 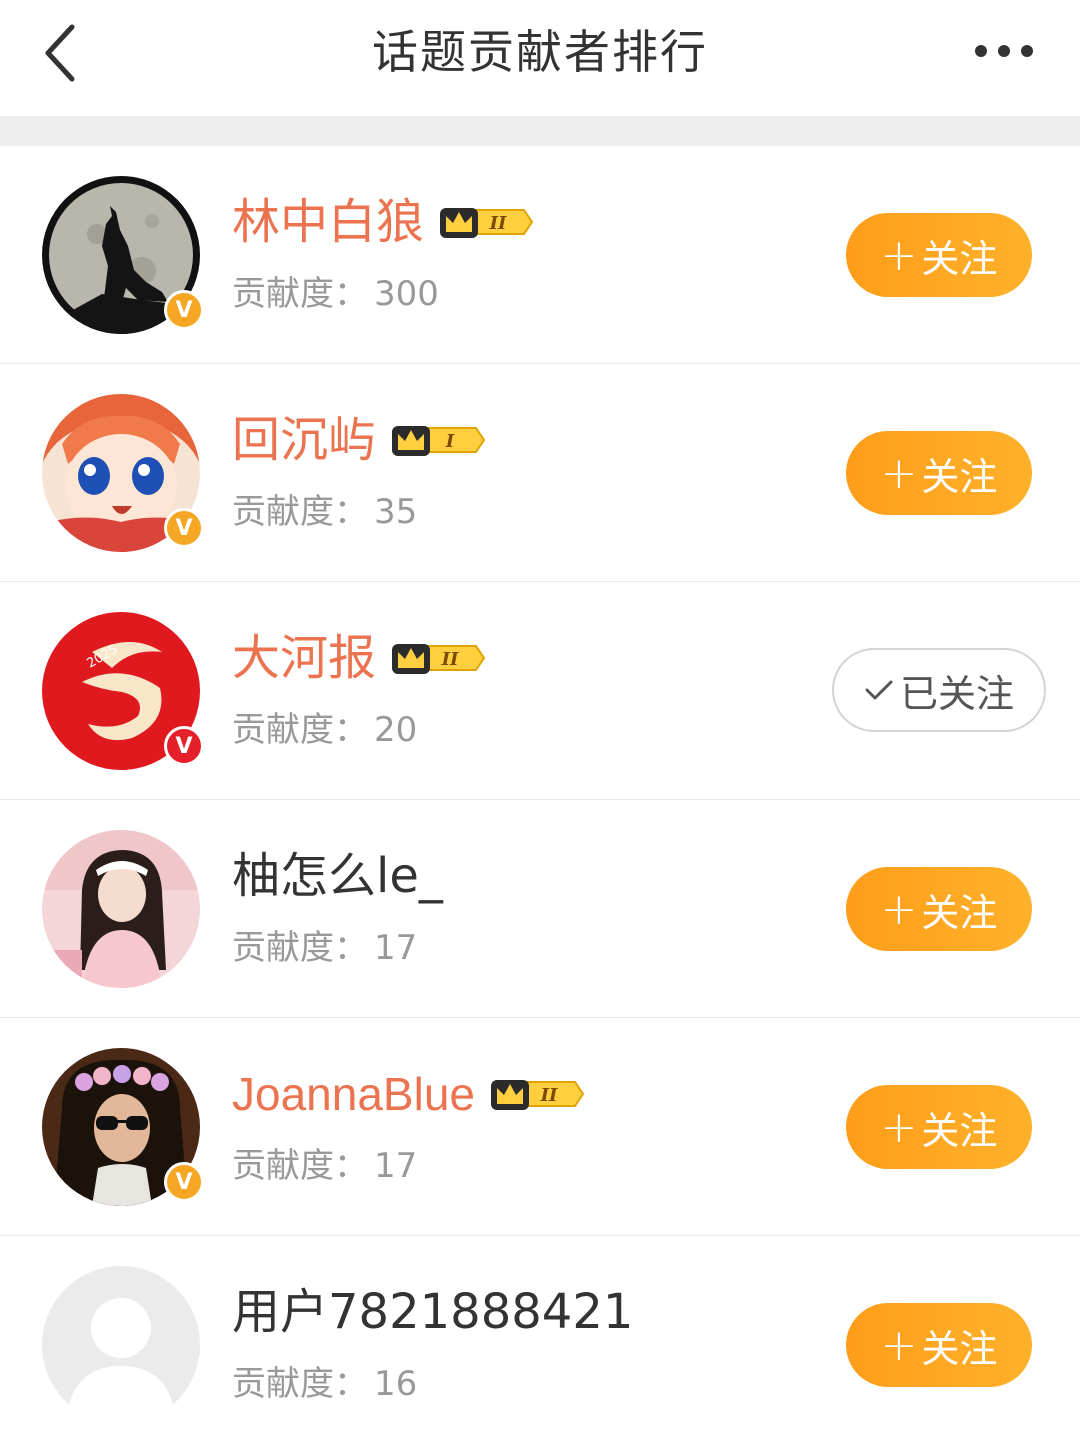 I want to click on section-divider, so click(x=540, y=131).